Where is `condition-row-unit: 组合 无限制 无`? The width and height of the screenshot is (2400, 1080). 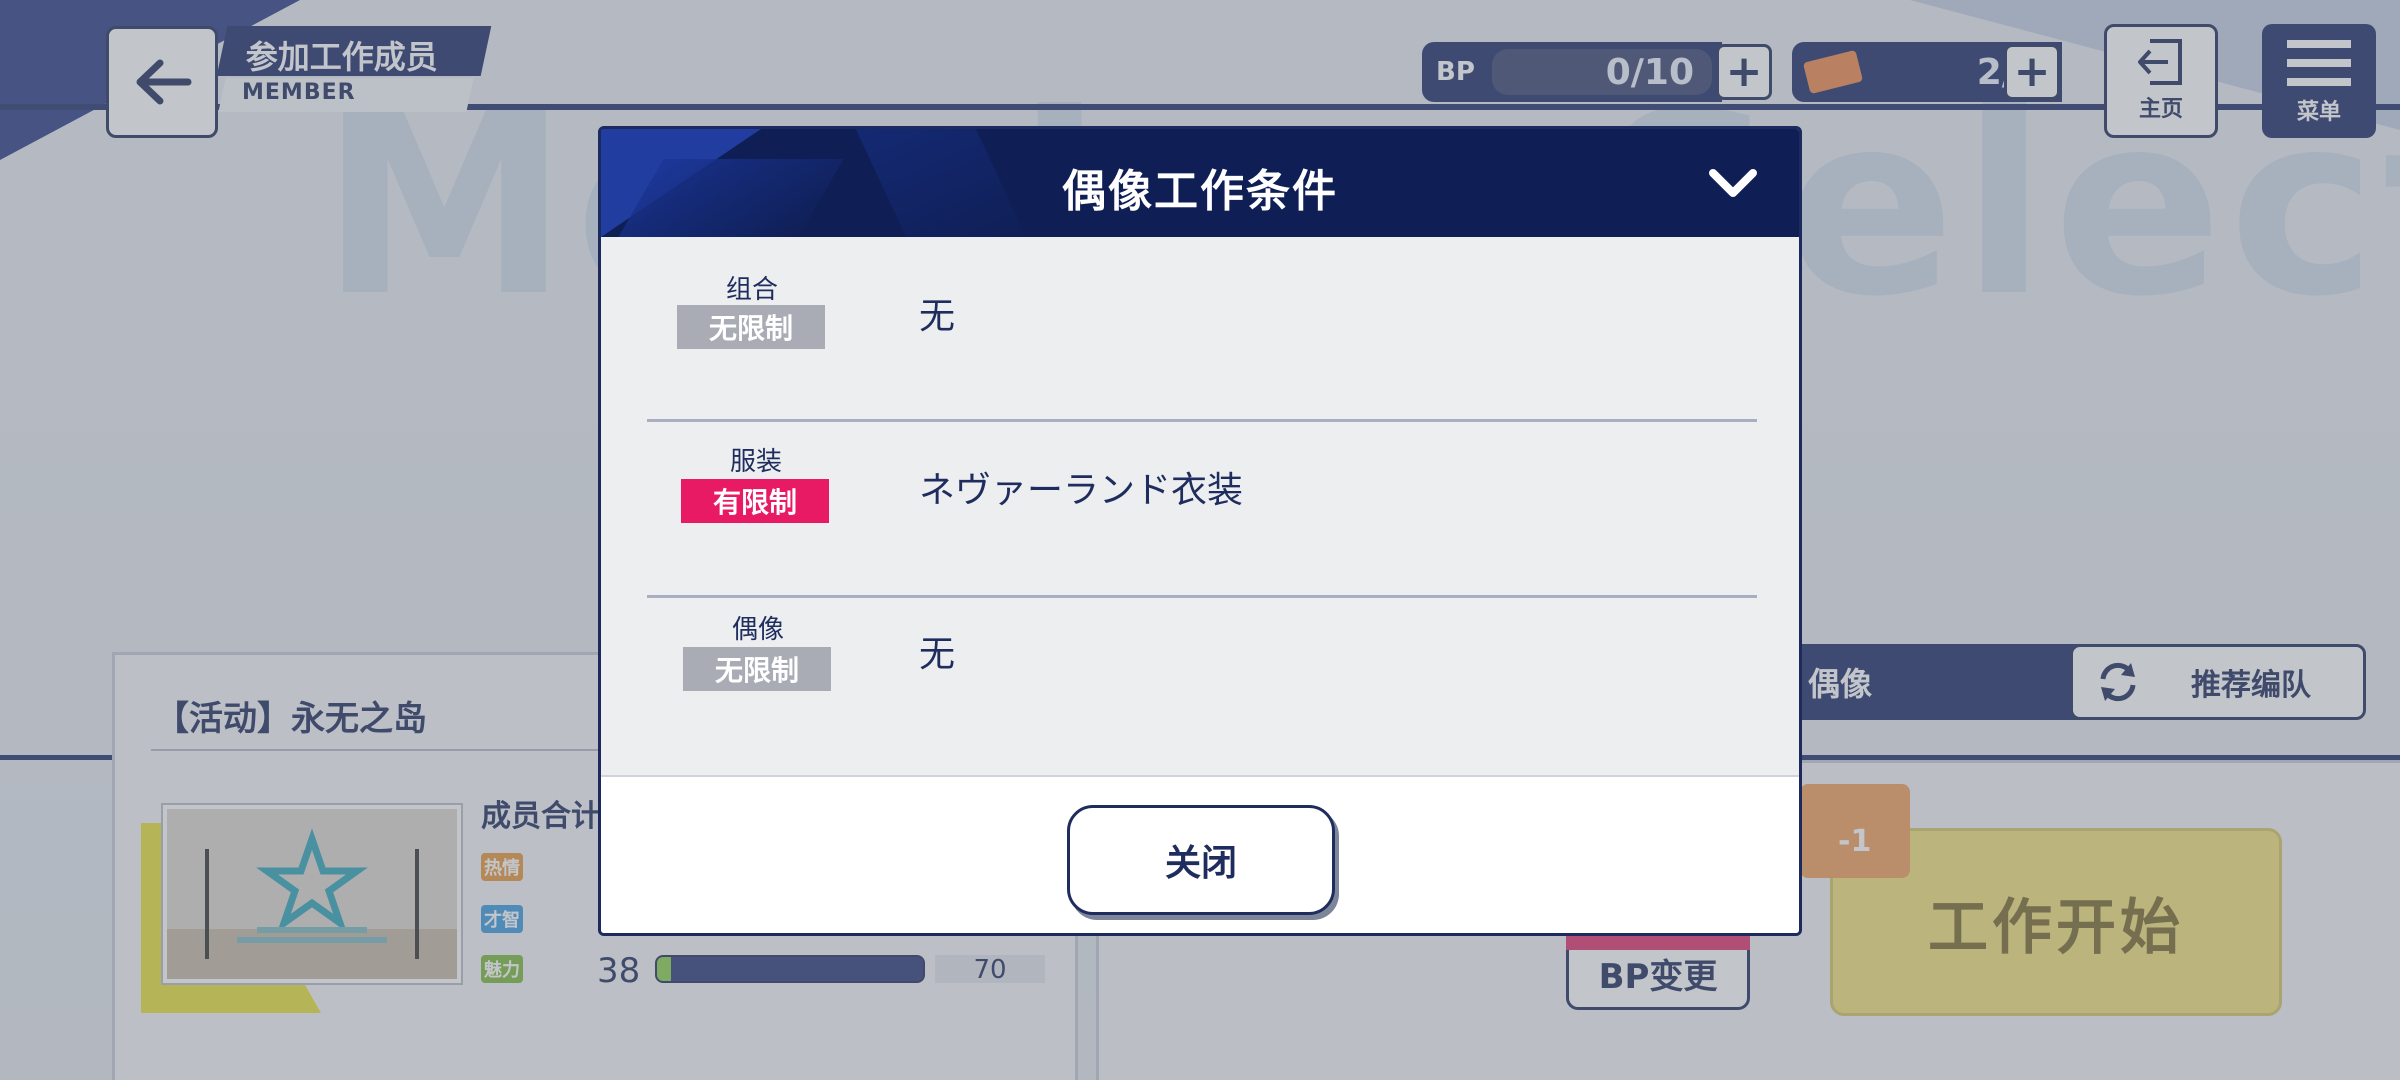
condition-row-unit: 组合 无限制 无 is located at coordinates (1200, 325).